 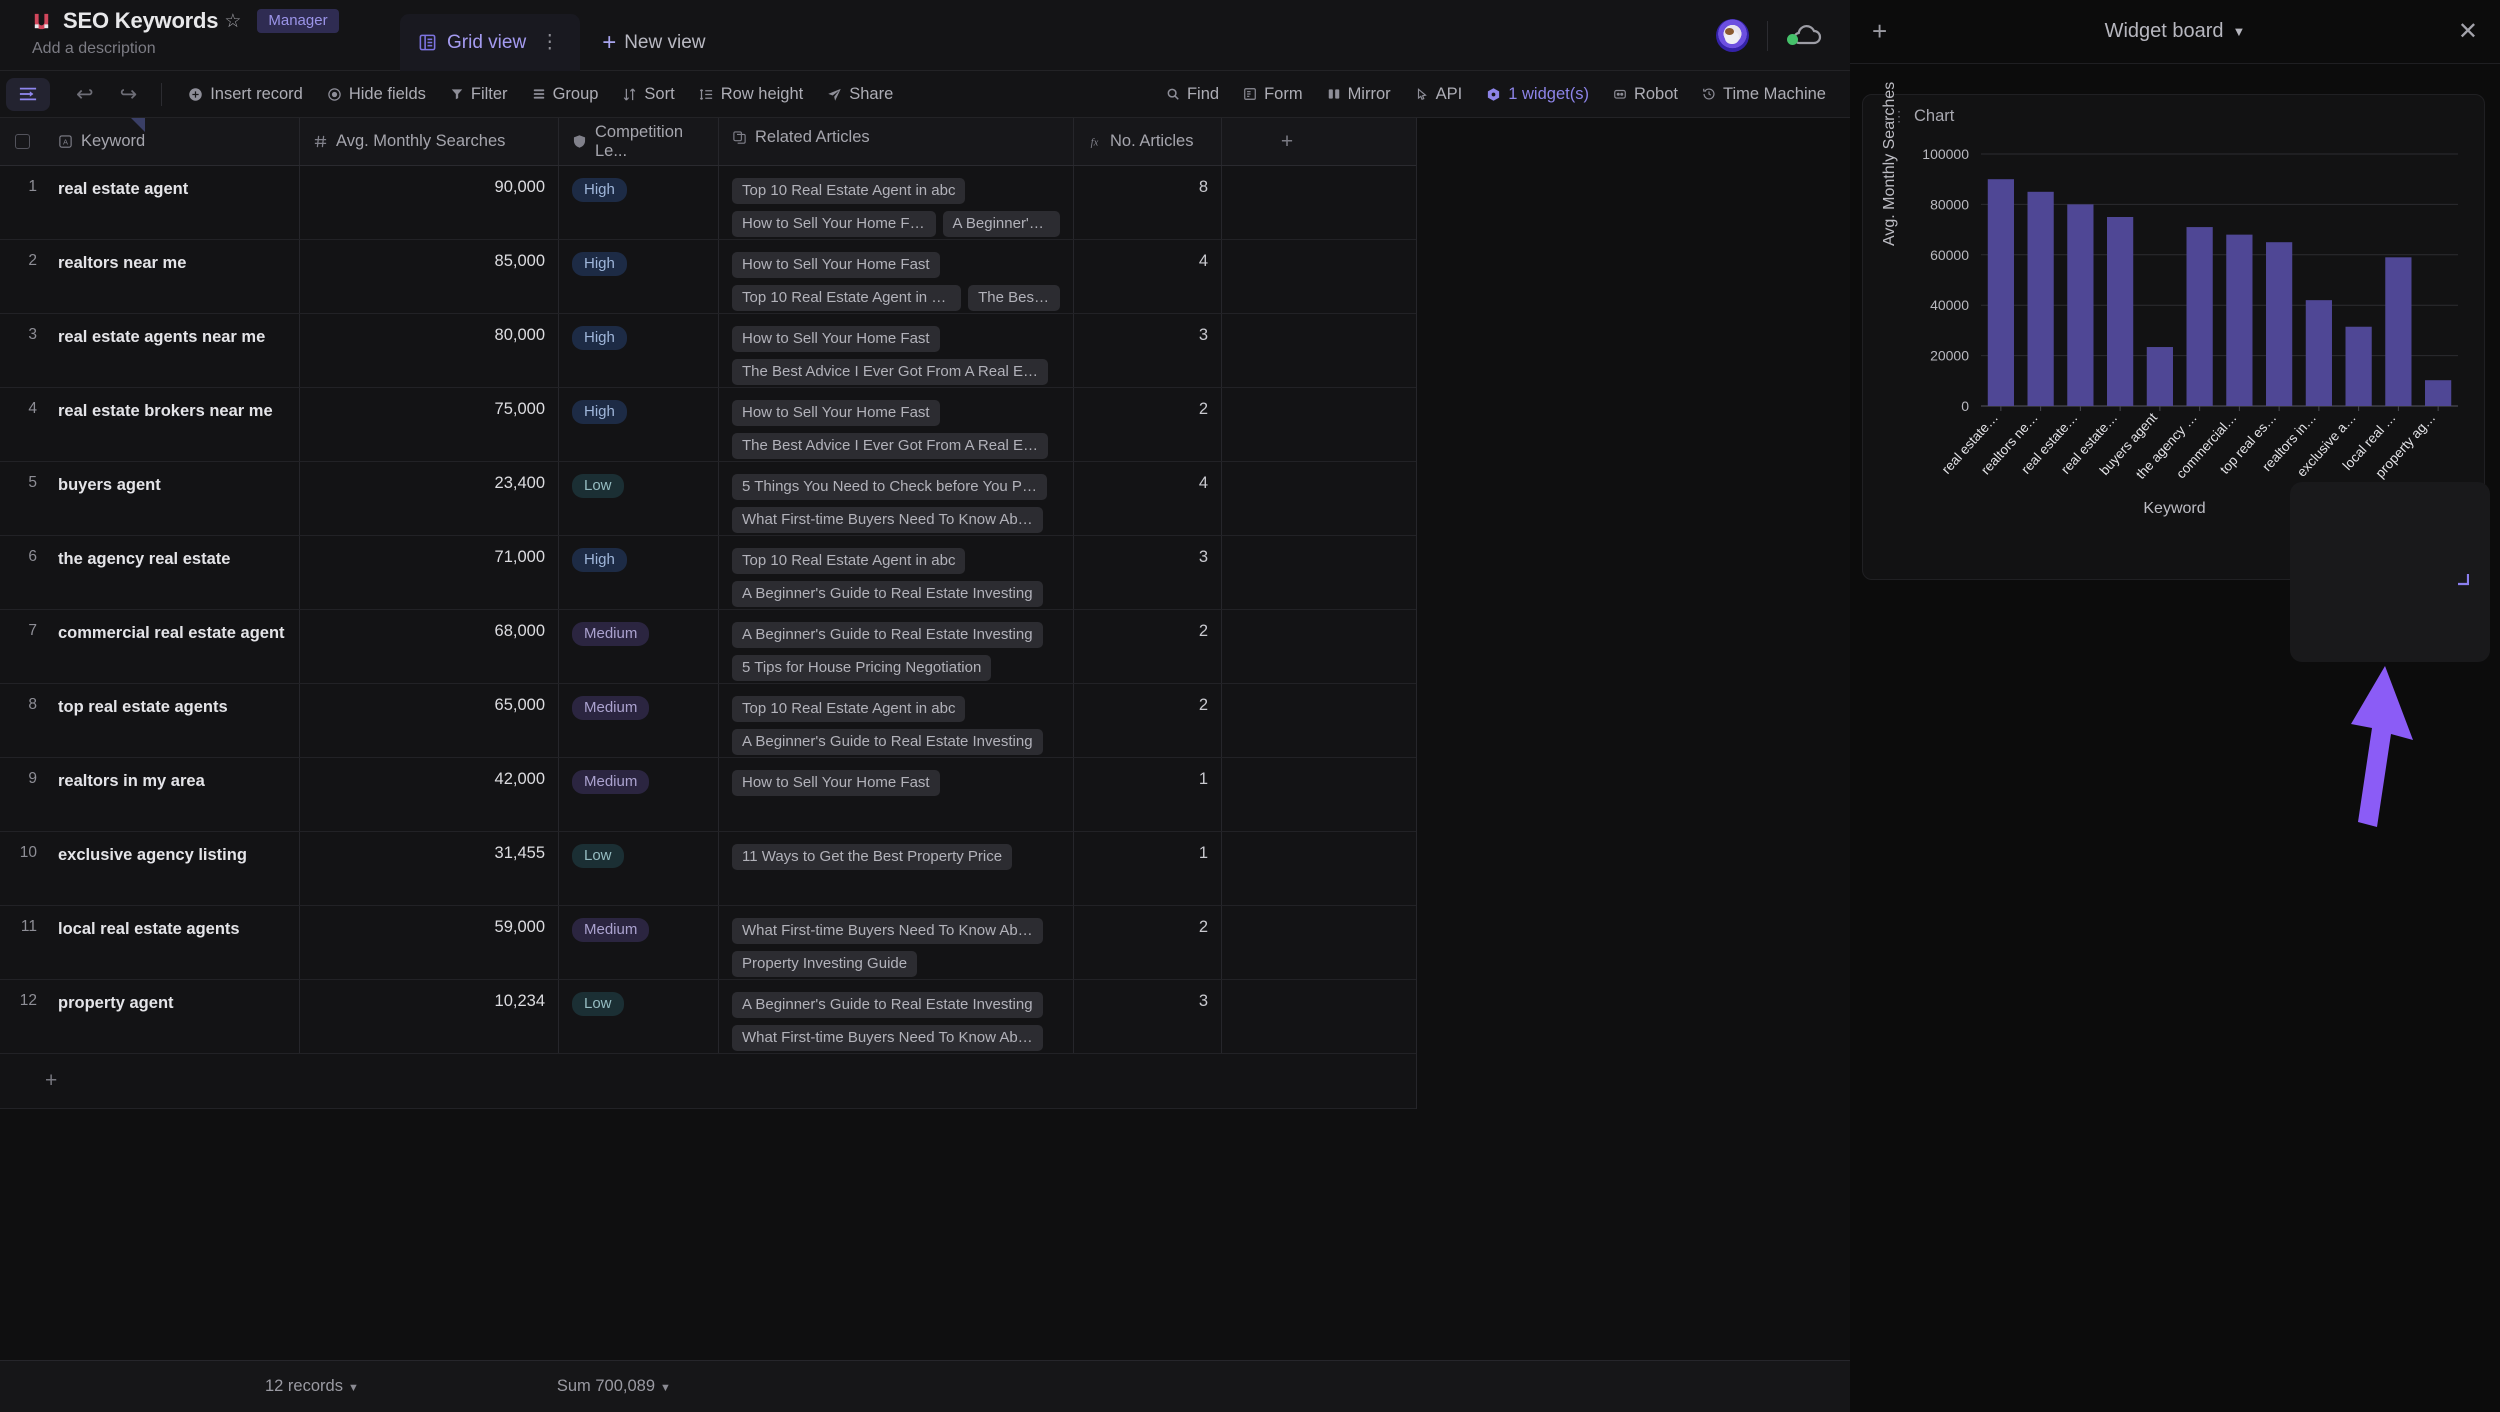 I want to click on api-button: API, so click(x=1439, y=94).